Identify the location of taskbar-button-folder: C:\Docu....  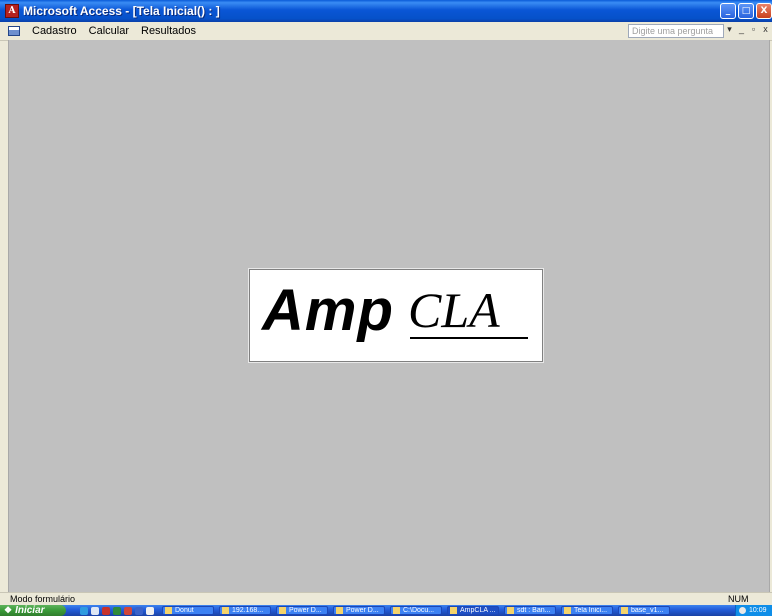
(416, 610).